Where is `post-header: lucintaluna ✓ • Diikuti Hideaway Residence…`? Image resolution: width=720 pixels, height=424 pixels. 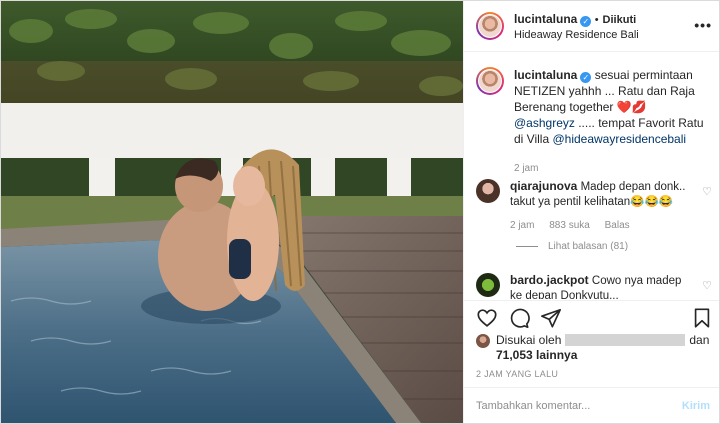
post-header: lucintaluna ✓ • Diikuti Hideaway Residence… is located at coordinates (594, 26).